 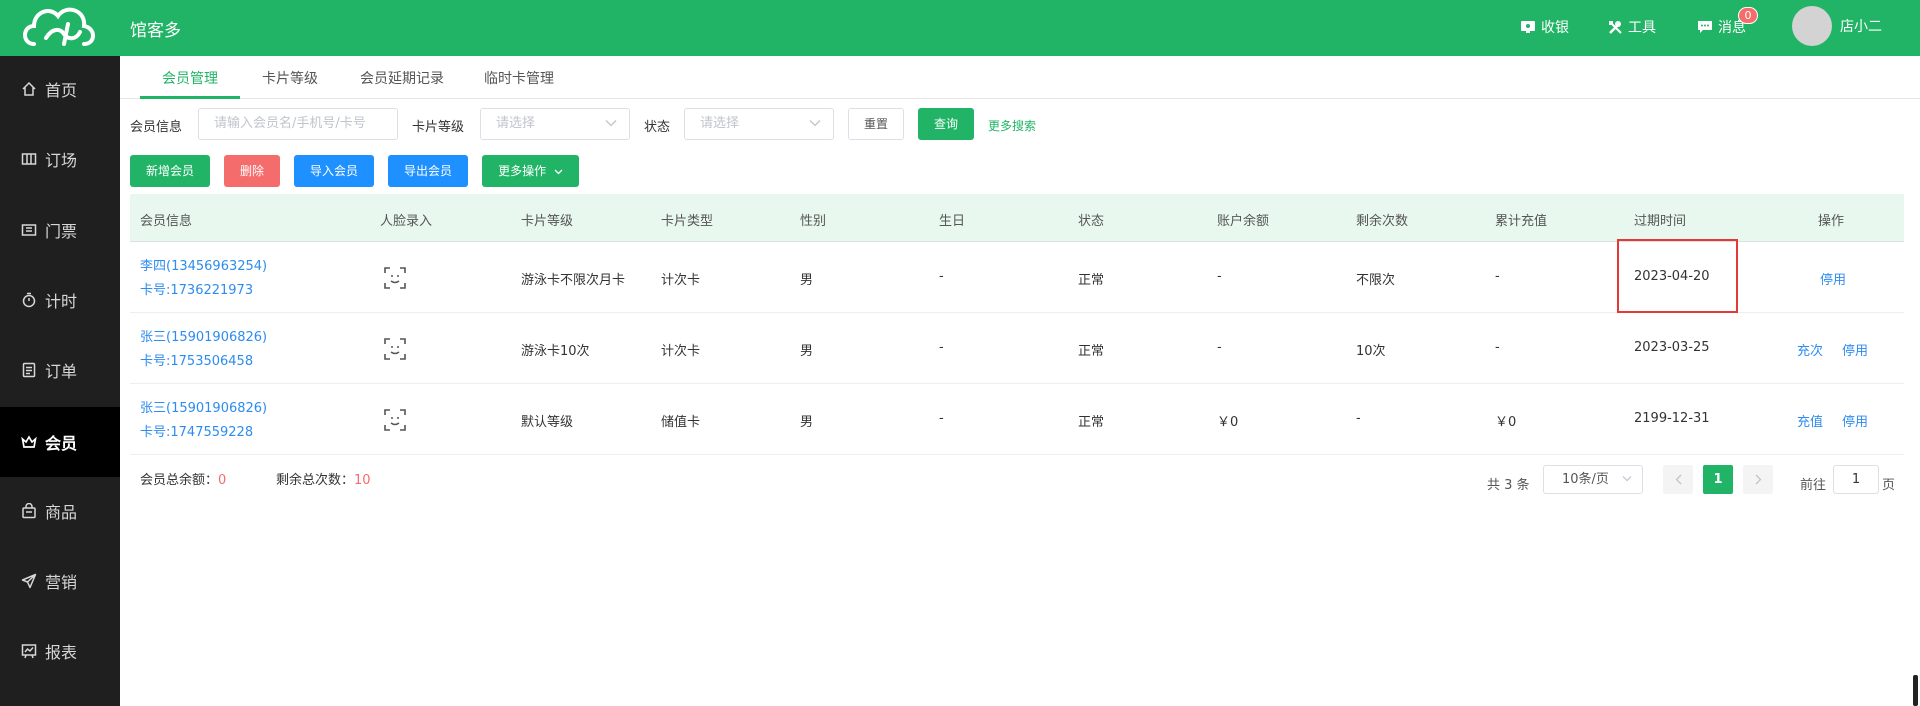 What do you see at coordinates (362, 480) in the screenshot?
I see `total-count-value: 10` at bounding box center [362, 480].